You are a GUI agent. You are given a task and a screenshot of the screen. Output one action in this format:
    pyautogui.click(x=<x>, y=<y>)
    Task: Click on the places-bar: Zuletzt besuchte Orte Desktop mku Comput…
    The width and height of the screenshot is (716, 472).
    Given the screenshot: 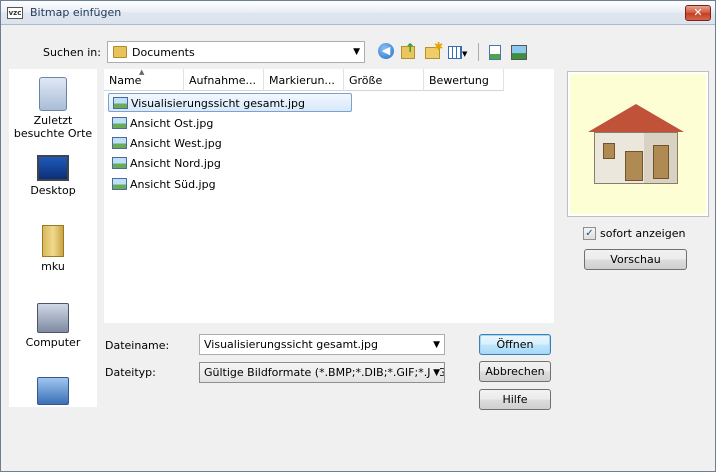 What is the action you would take?
    pyautogui.click(x=53, y=238)
    